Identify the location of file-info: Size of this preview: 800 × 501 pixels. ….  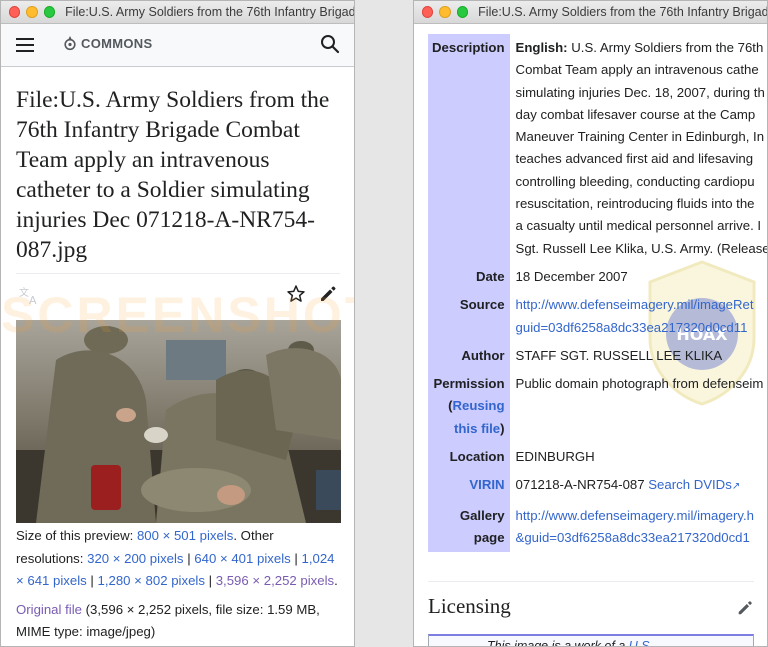
(180, 584).